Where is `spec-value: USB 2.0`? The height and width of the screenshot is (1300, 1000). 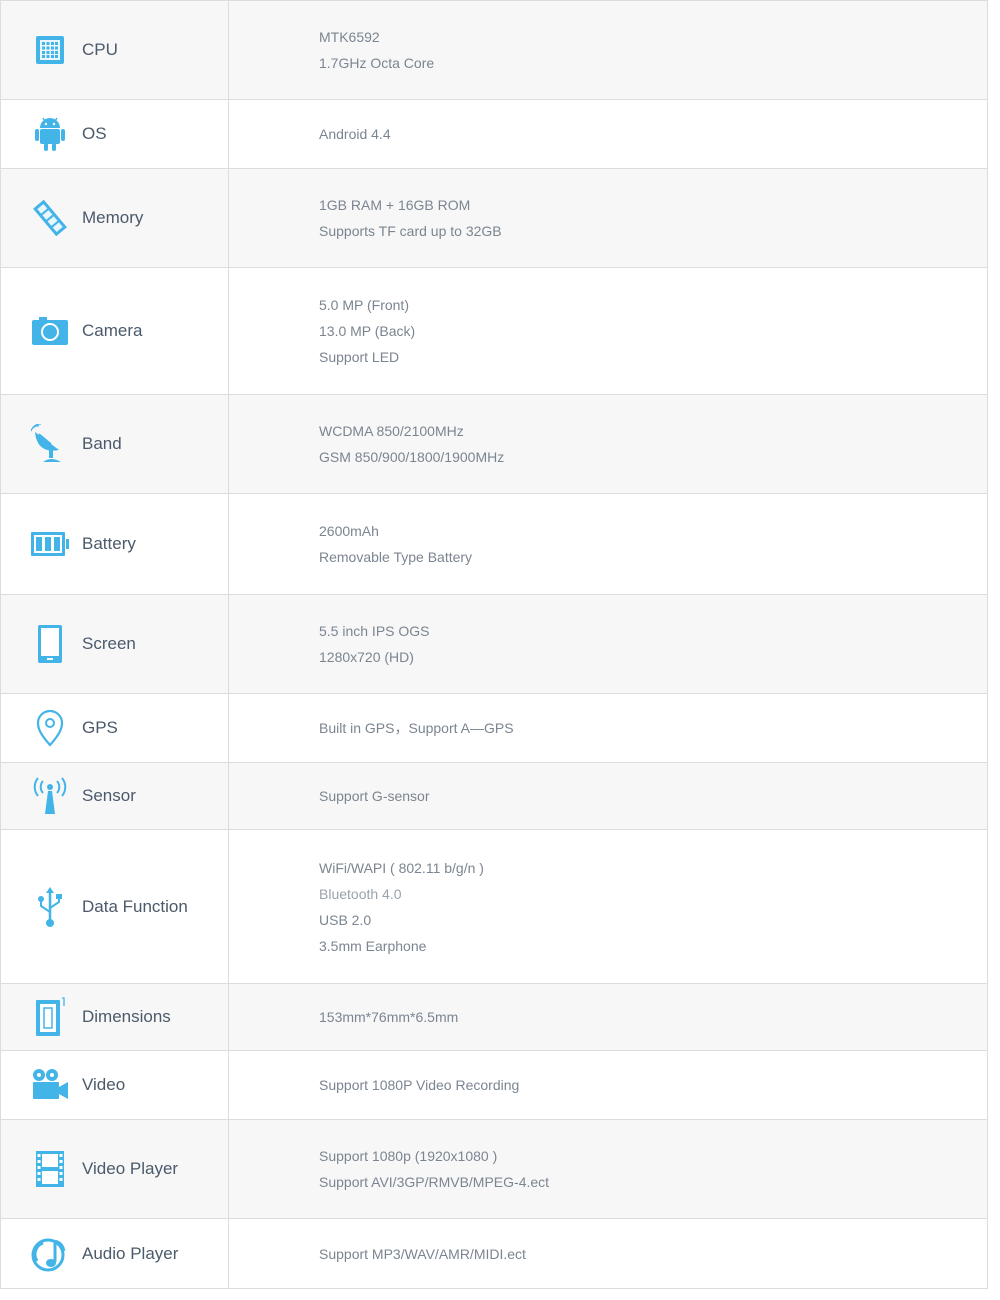
spec-value: USB 2.0 is located at coordinates (345, 919).